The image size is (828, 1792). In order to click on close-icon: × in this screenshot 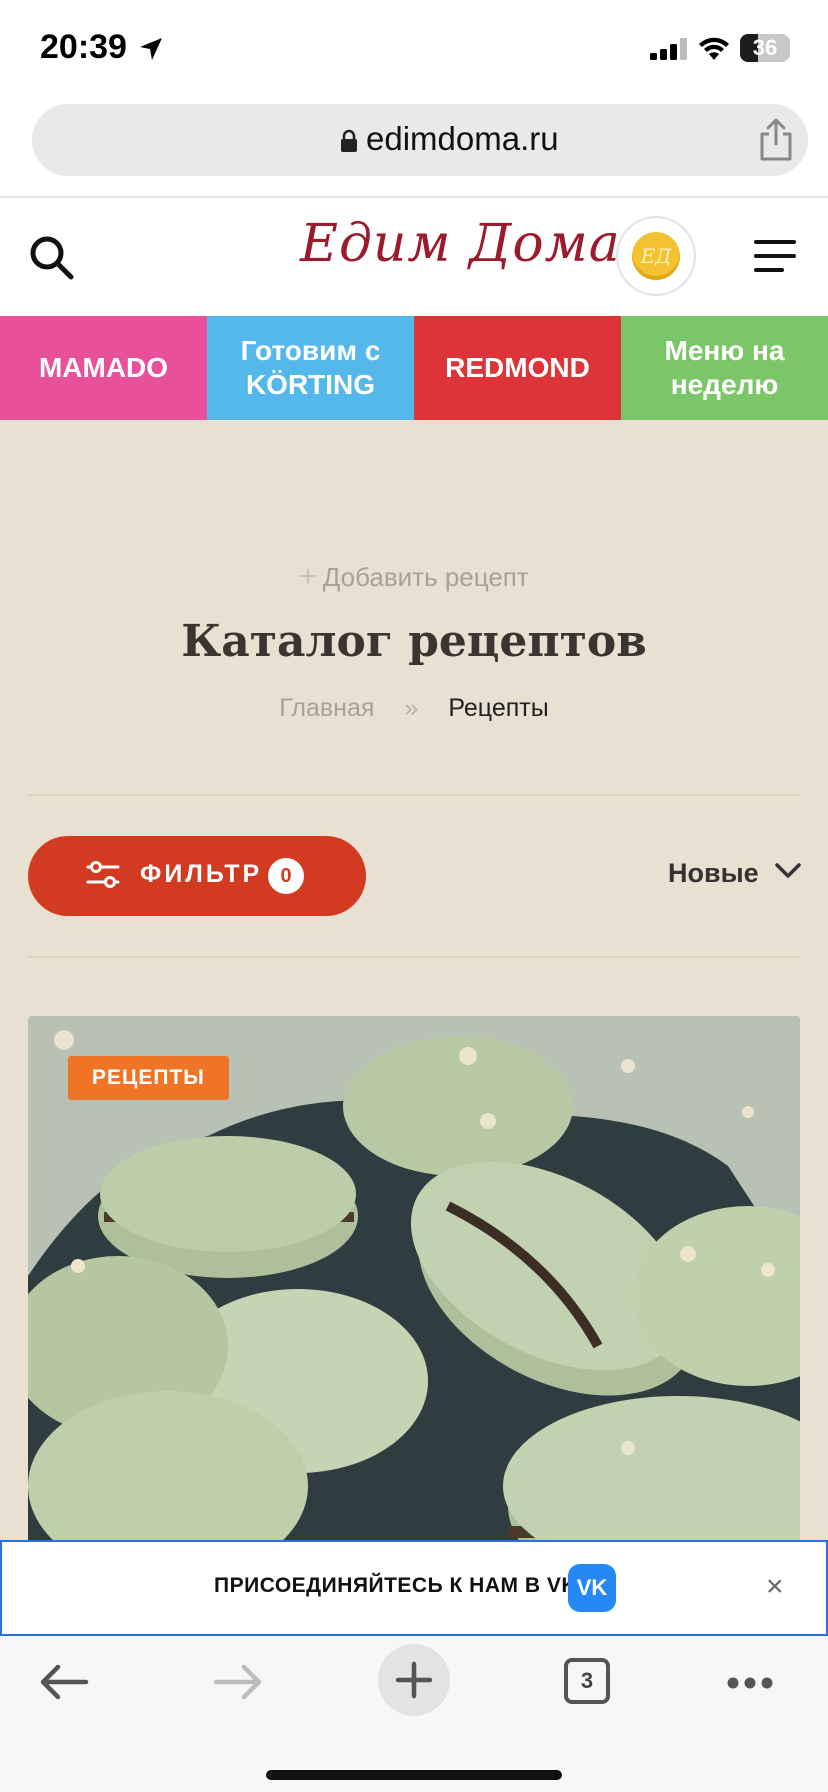, I will do `click(775, 1587)`.